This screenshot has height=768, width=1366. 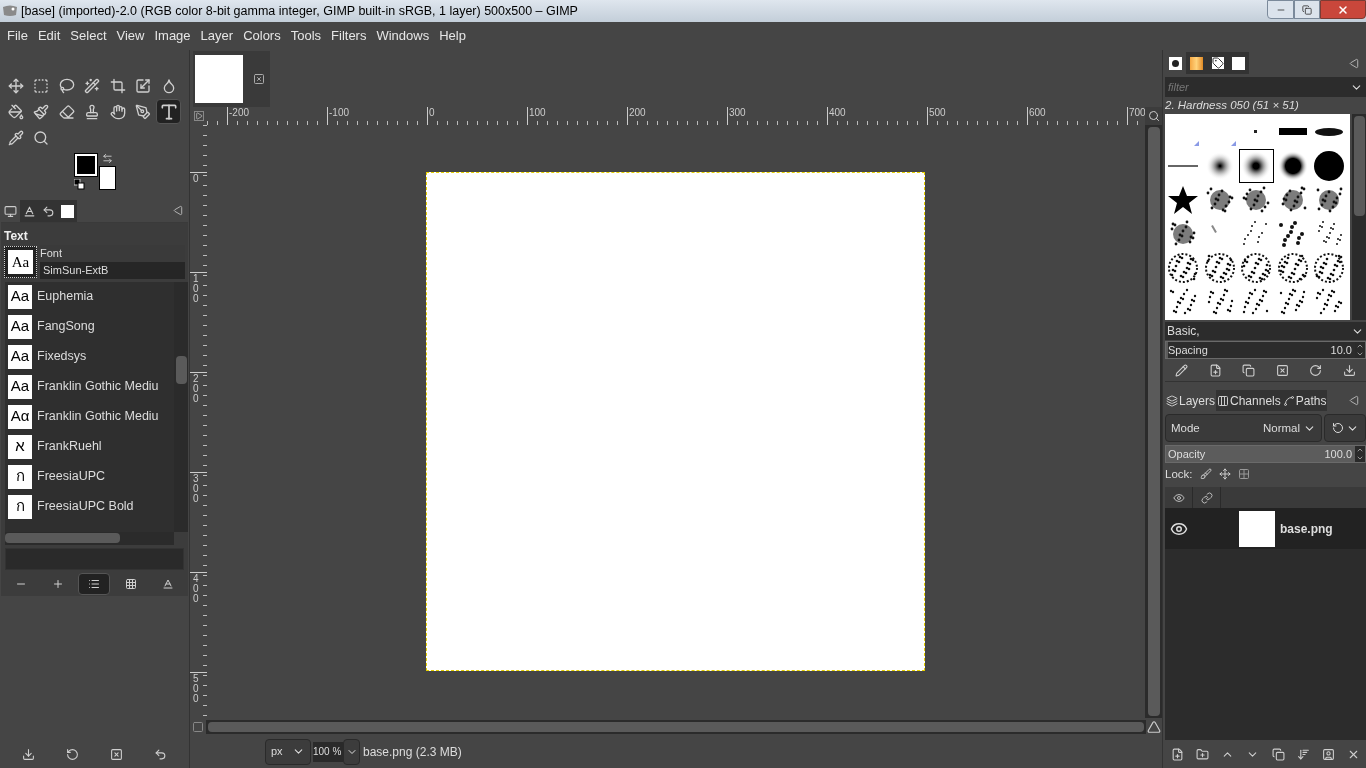 I want to click on navigate-icon, so click(x=1154, y=726).